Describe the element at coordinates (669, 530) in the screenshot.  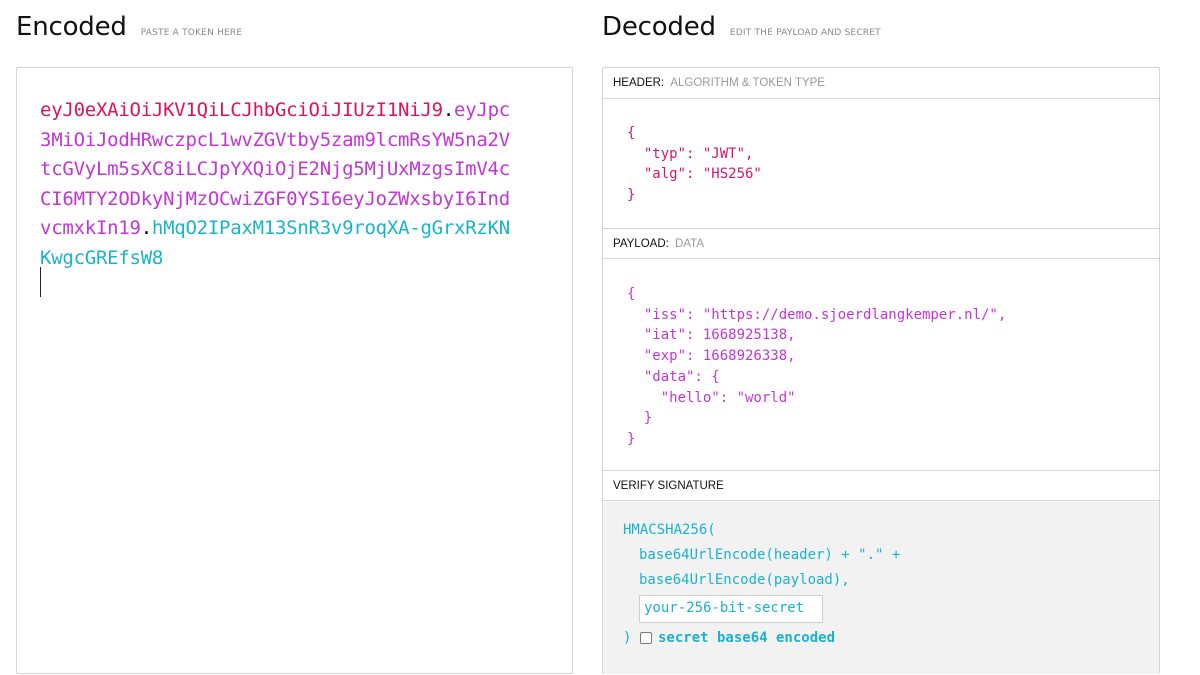
I see `hmac-function-line: HMACSHA256(` at that location.